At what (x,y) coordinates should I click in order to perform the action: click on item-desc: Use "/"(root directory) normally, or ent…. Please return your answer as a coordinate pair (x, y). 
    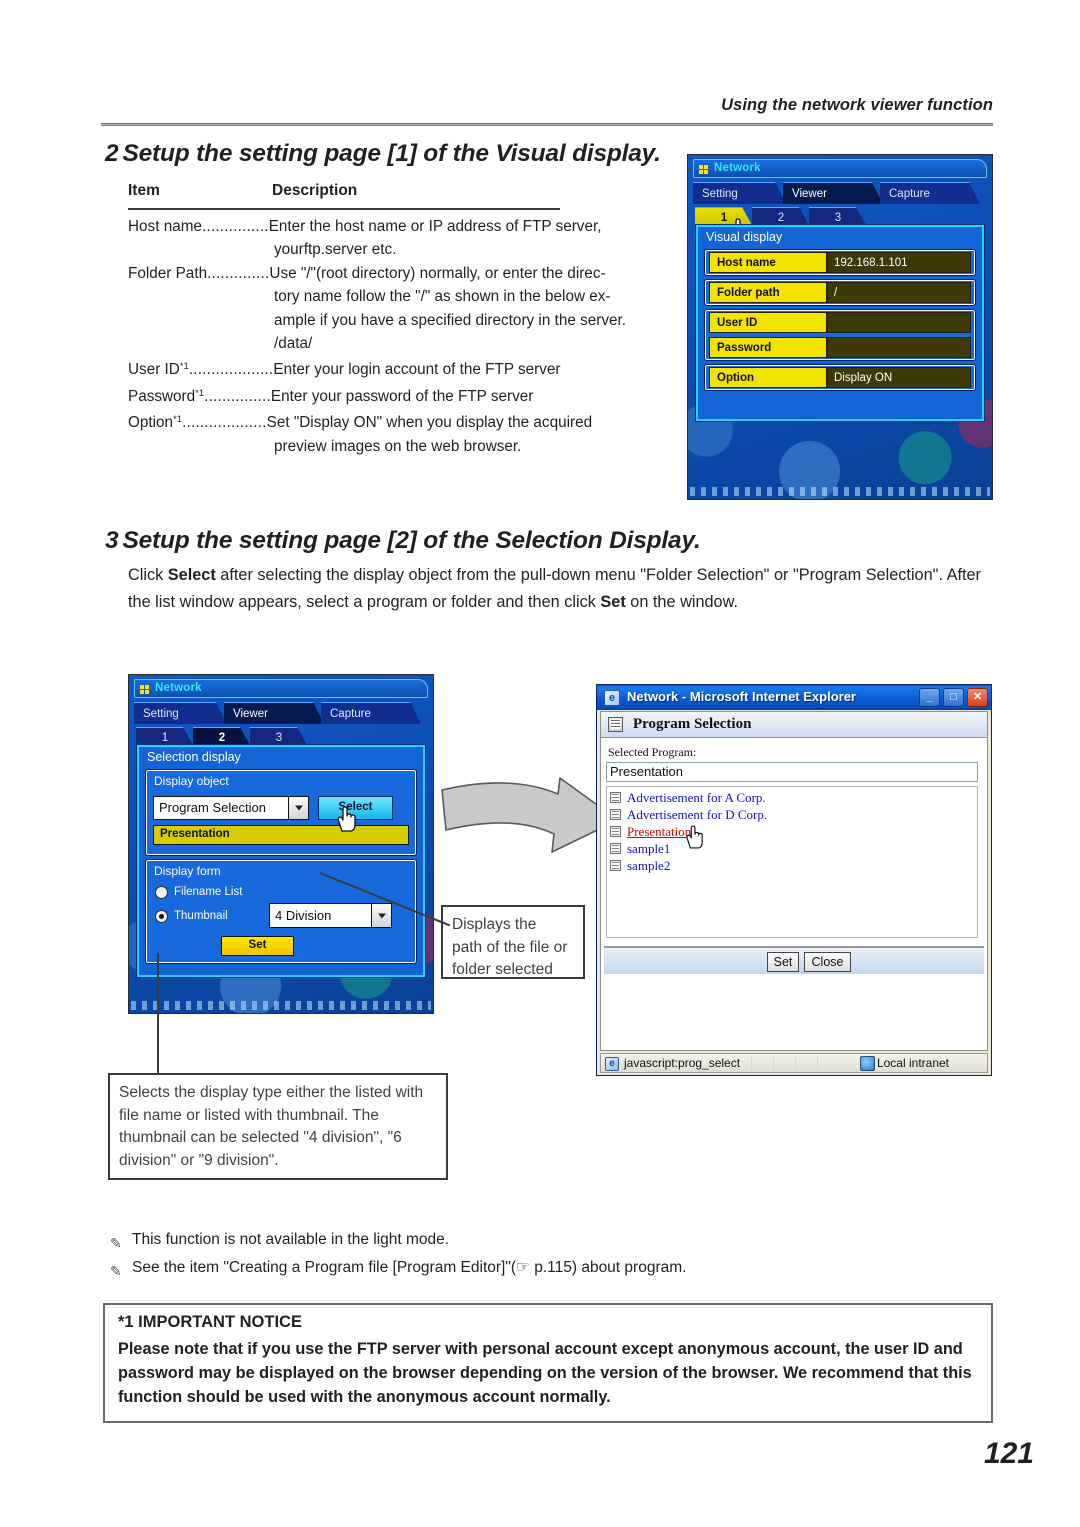
    Looking at the image, I should click on (437, 273).